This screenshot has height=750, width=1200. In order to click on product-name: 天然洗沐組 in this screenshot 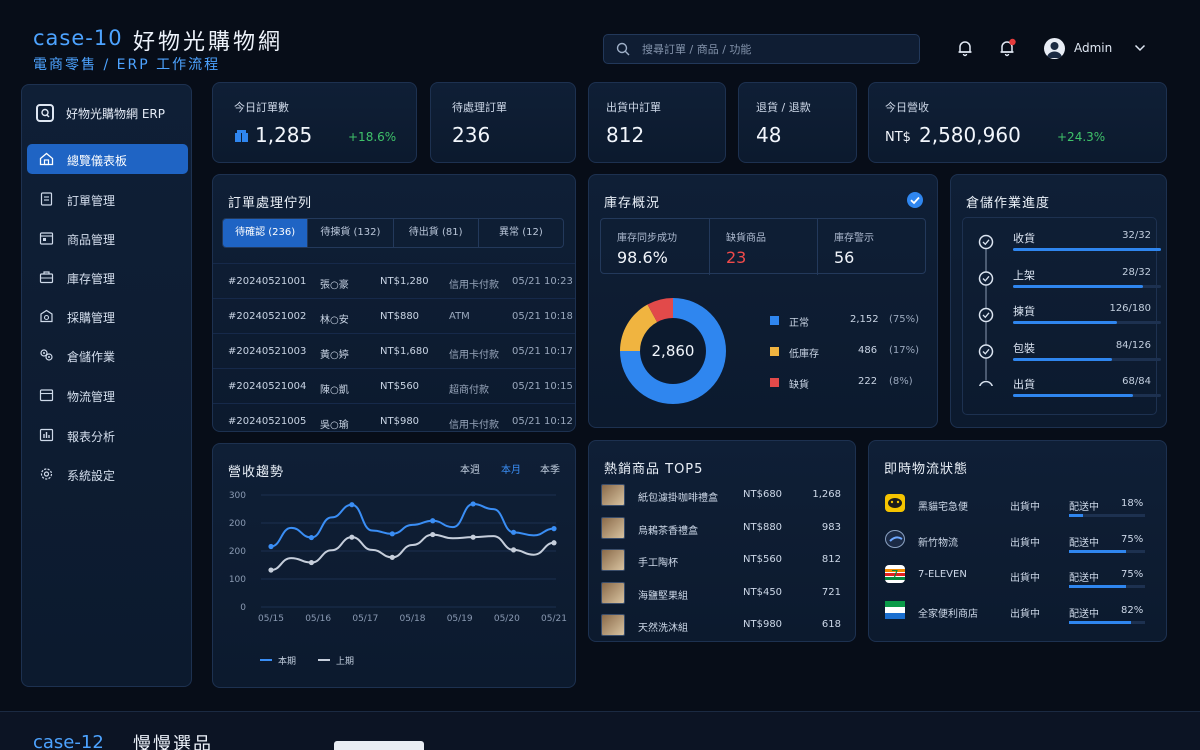, I will do `click(663, 628)`.